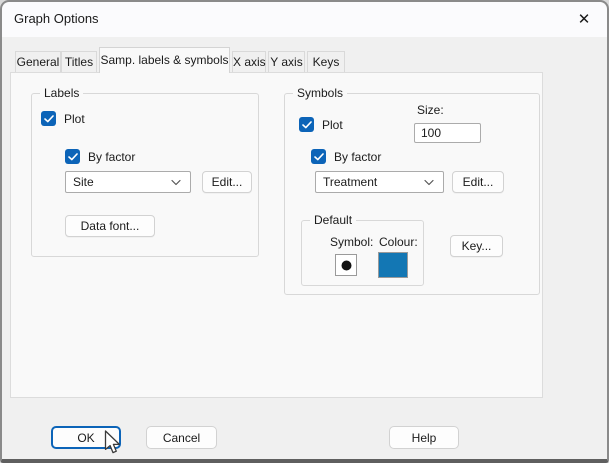 The image size is (609, 463). I want to click on symbols-factor-combobox: Treatment, so click(379, 182).